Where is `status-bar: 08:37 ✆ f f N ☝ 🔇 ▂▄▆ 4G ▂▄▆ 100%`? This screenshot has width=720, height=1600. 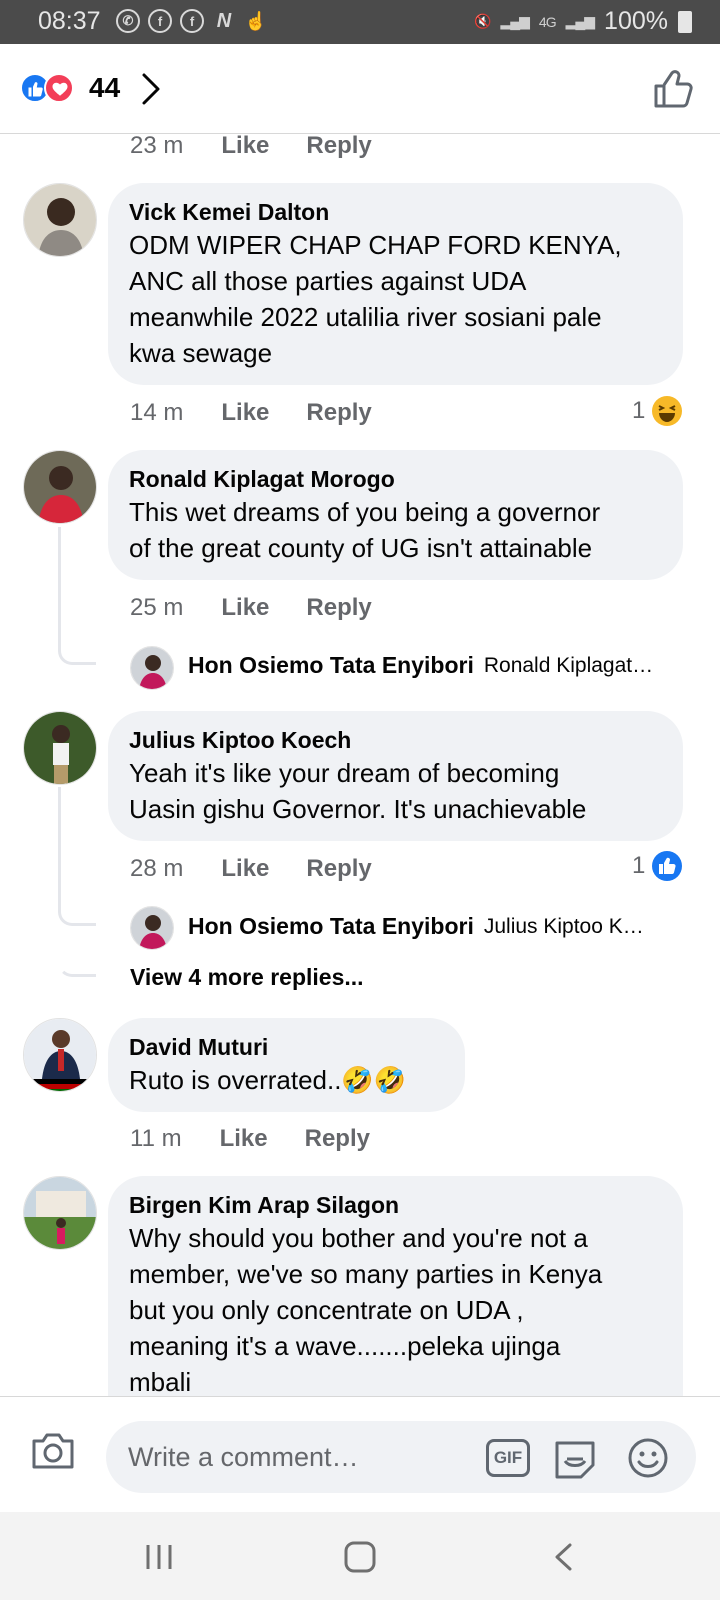 status-bar: 08:37 ✆ f f N ☝ 🔇 ▂▄▆ 4G ▂▄▆ 100% is located at coordinates (360, 22).